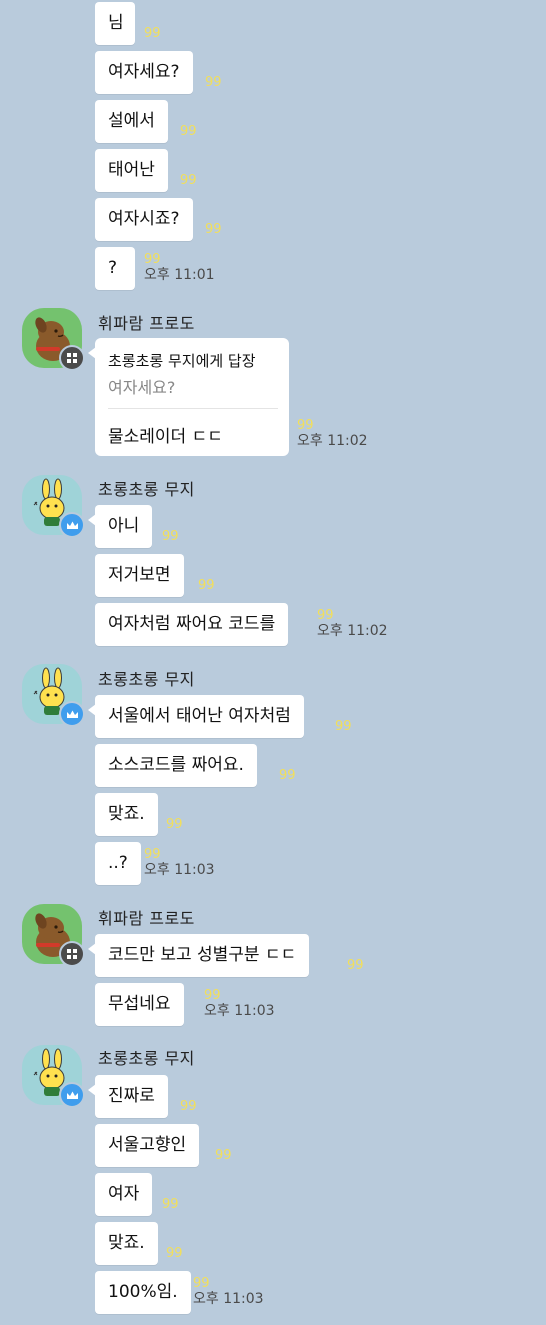 The image size is (546, 1325). Describe the element at coordinates (196, 716) in the screenshot. I see `message-bubble: 서울에서 태어난 여자처럼` at that location.